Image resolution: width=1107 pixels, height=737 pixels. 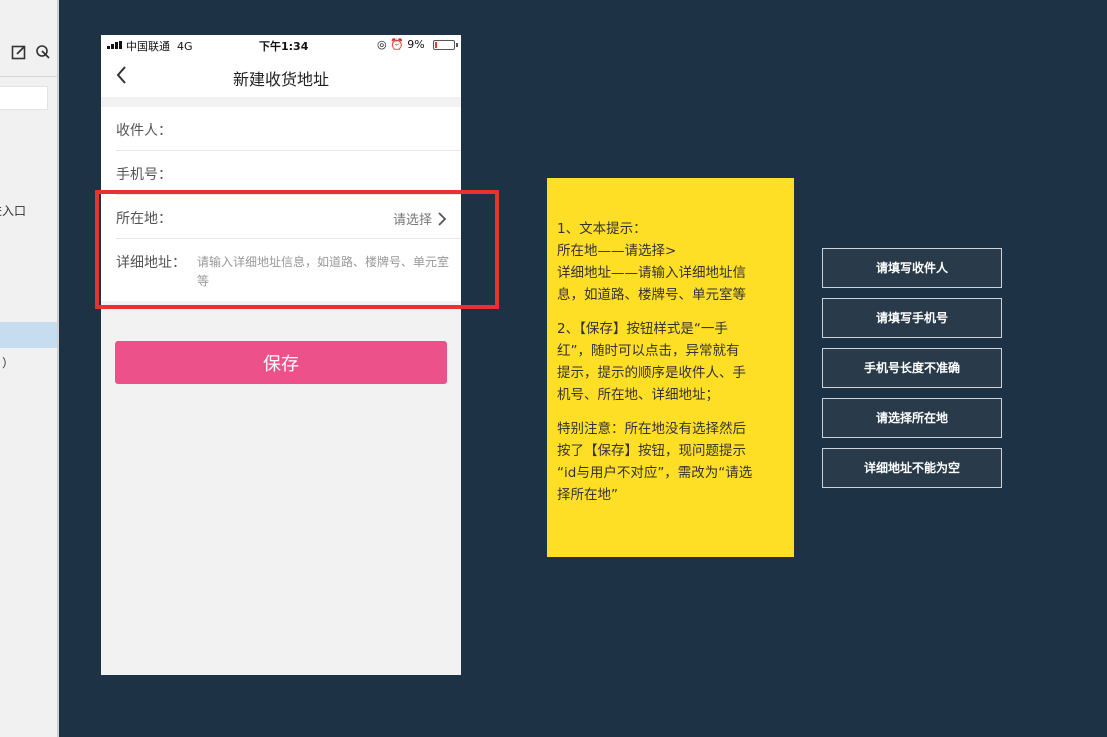 I want to click on note-line: 红”，随时可以点击，异常就有, so click(x=648, y=351).